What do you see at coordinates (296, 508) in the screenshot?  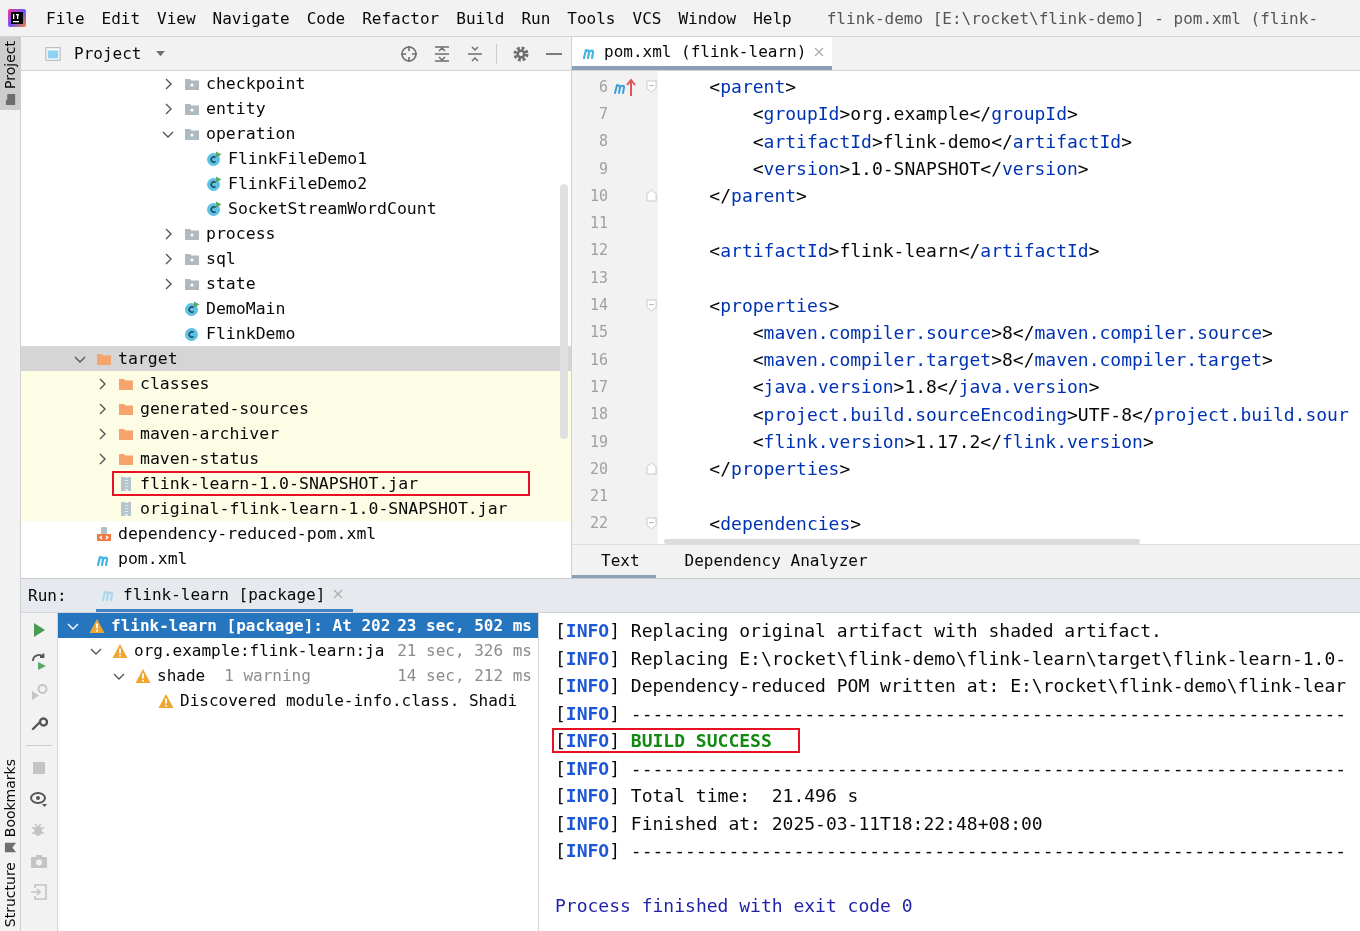 I see `tree-item: original-flink-learn-1.0-SNAPSHOT.jar` at bounding box center [296, 508].